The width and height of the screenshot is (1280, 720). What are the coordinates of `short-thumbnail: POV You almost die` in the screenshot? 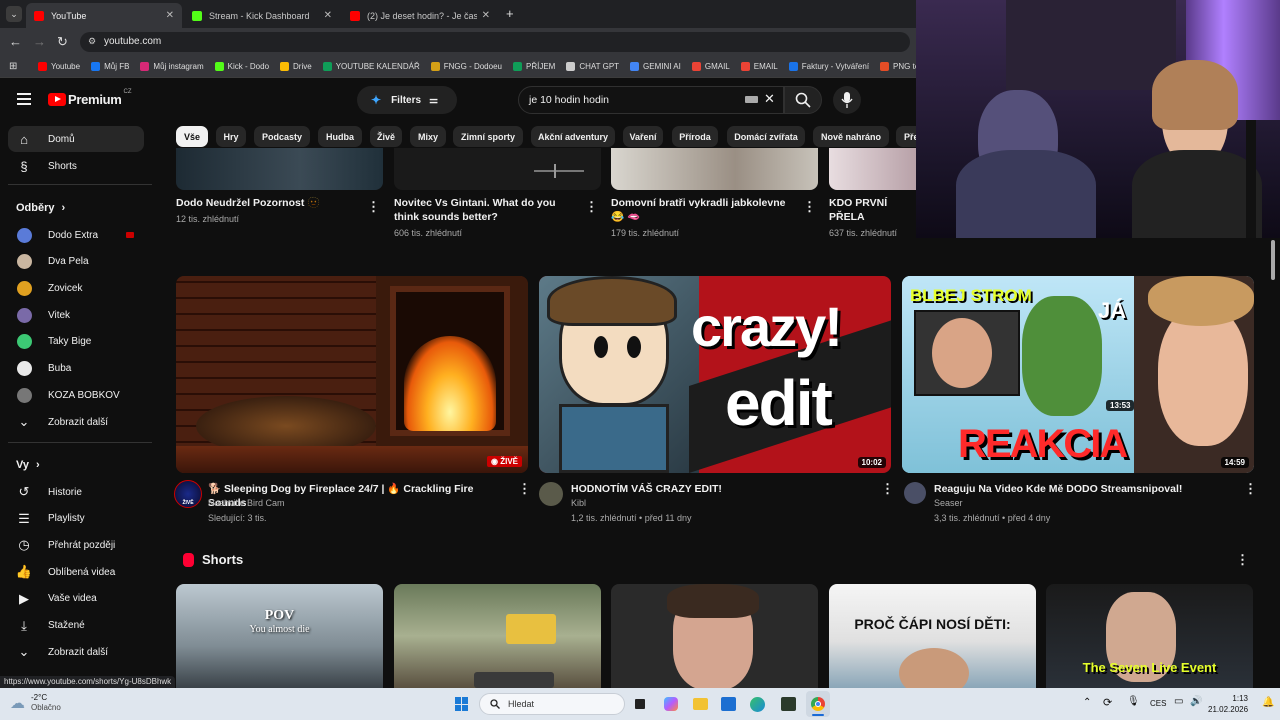 It's located at (279, 636).